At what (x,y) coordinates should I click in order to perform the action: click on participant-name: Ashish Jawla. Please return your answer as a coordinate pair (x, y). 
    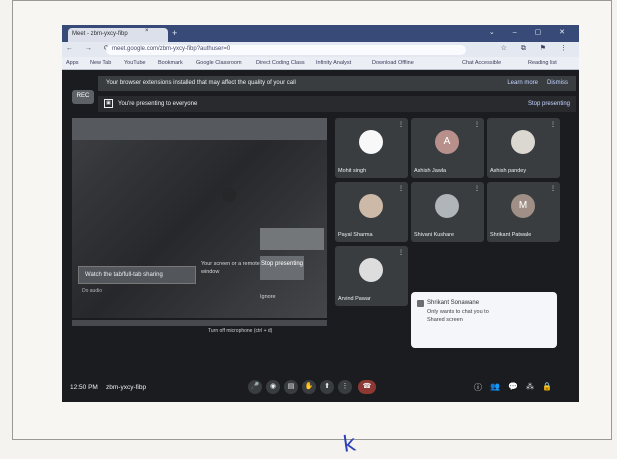
    Looking at the image, I should click on (430, 171).